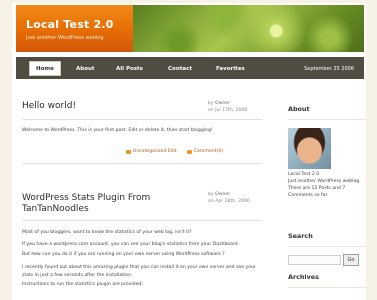  What do you see at coordinates (129, 69) in the screenshot?
I see `nav-item-all-posts: All Posts` at bounding box center [129, 69].